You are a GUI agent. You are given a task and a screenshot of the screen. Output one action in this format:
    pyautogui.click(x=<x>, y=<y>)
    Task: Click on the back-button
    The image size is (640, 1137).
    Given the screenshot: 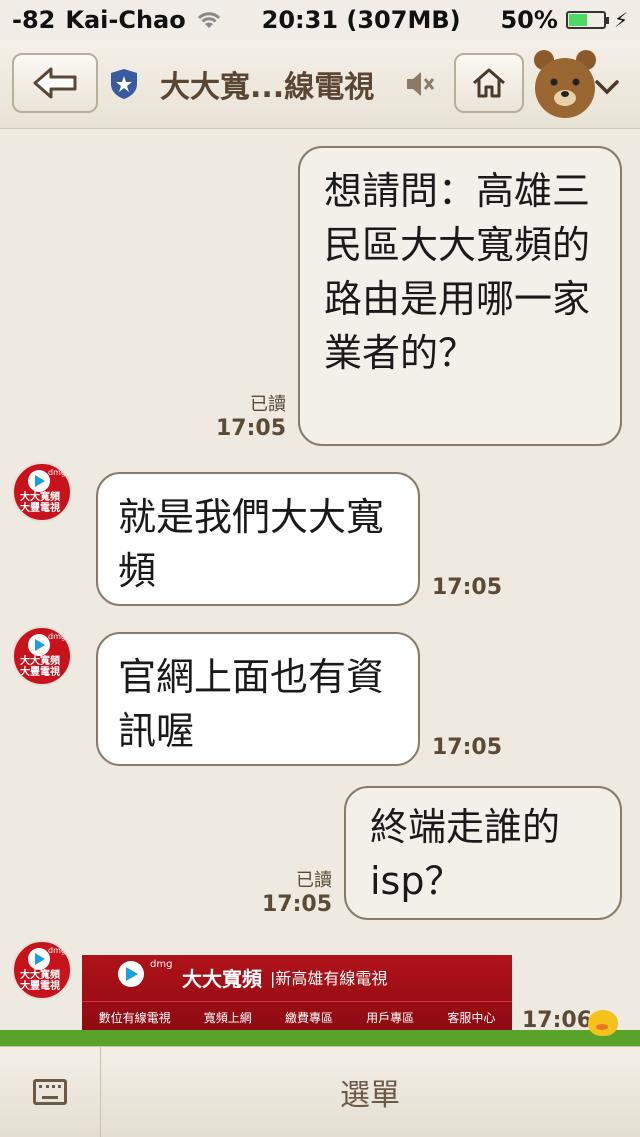 What is the action you would take?
    pyautogui.click(x=55, y=83)
    